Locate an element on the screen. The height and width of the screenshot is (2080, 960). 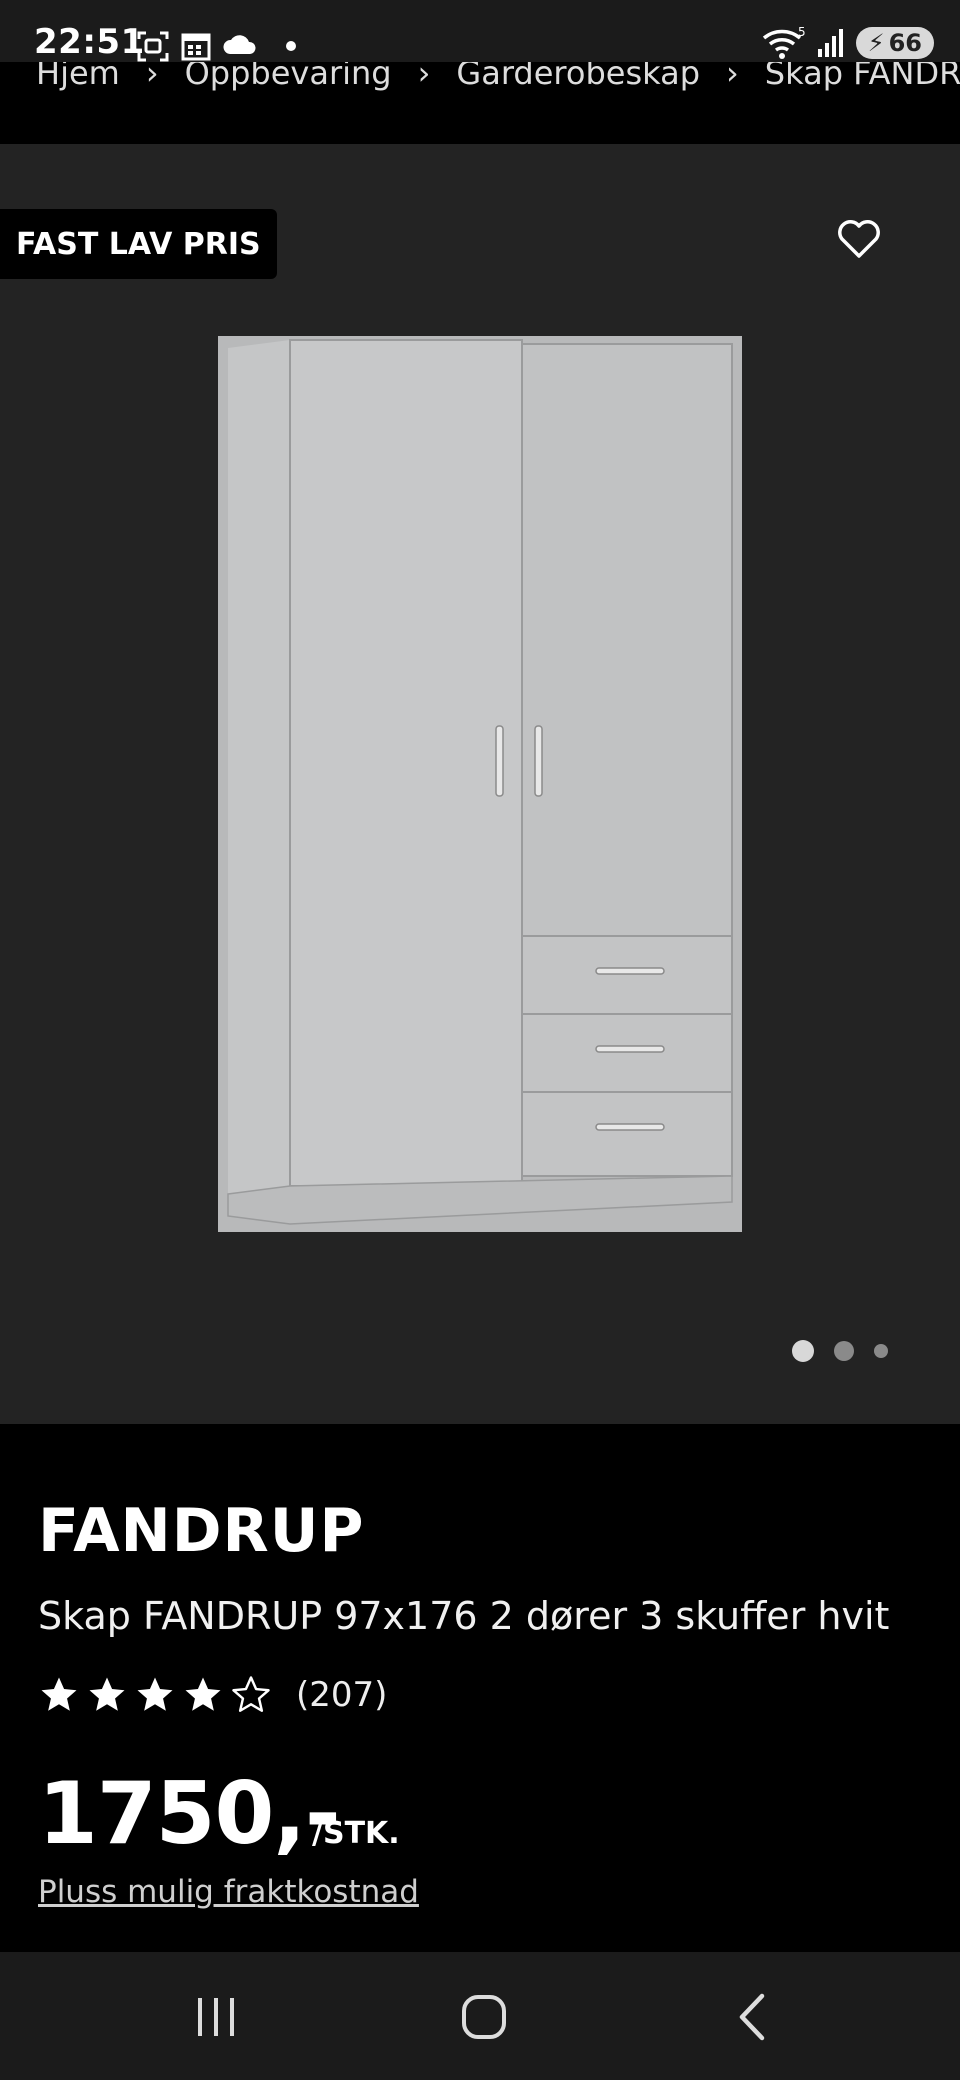
price-unit: /STK. is located at coordinates (356, 1833).